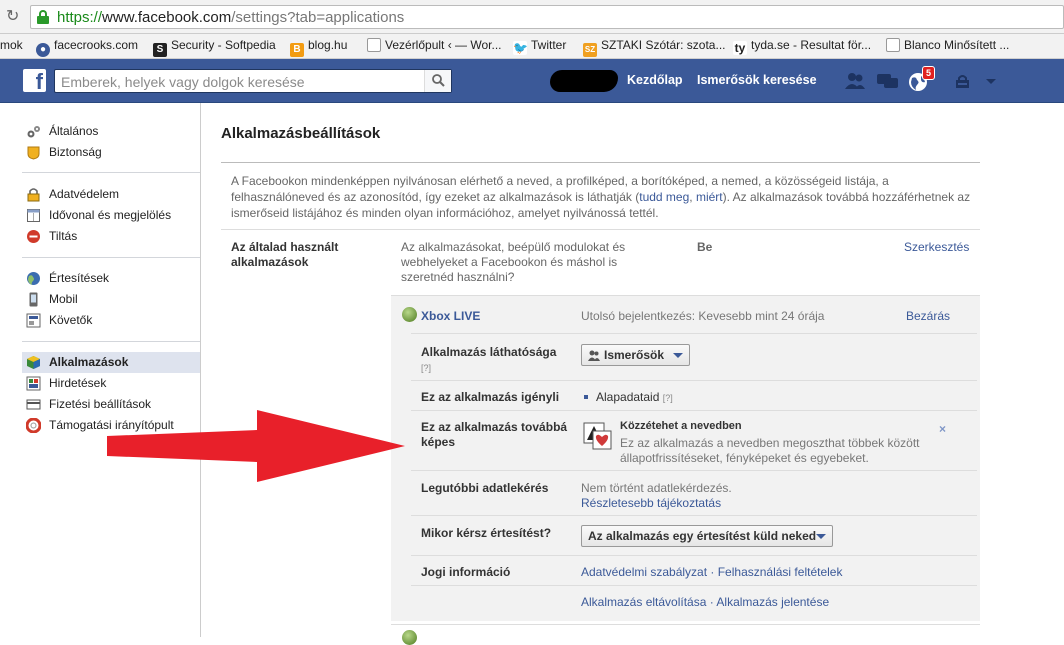 This screenshot has height=645, width=1064. I want to click on reload-icon: ↻, so click(12, 16).